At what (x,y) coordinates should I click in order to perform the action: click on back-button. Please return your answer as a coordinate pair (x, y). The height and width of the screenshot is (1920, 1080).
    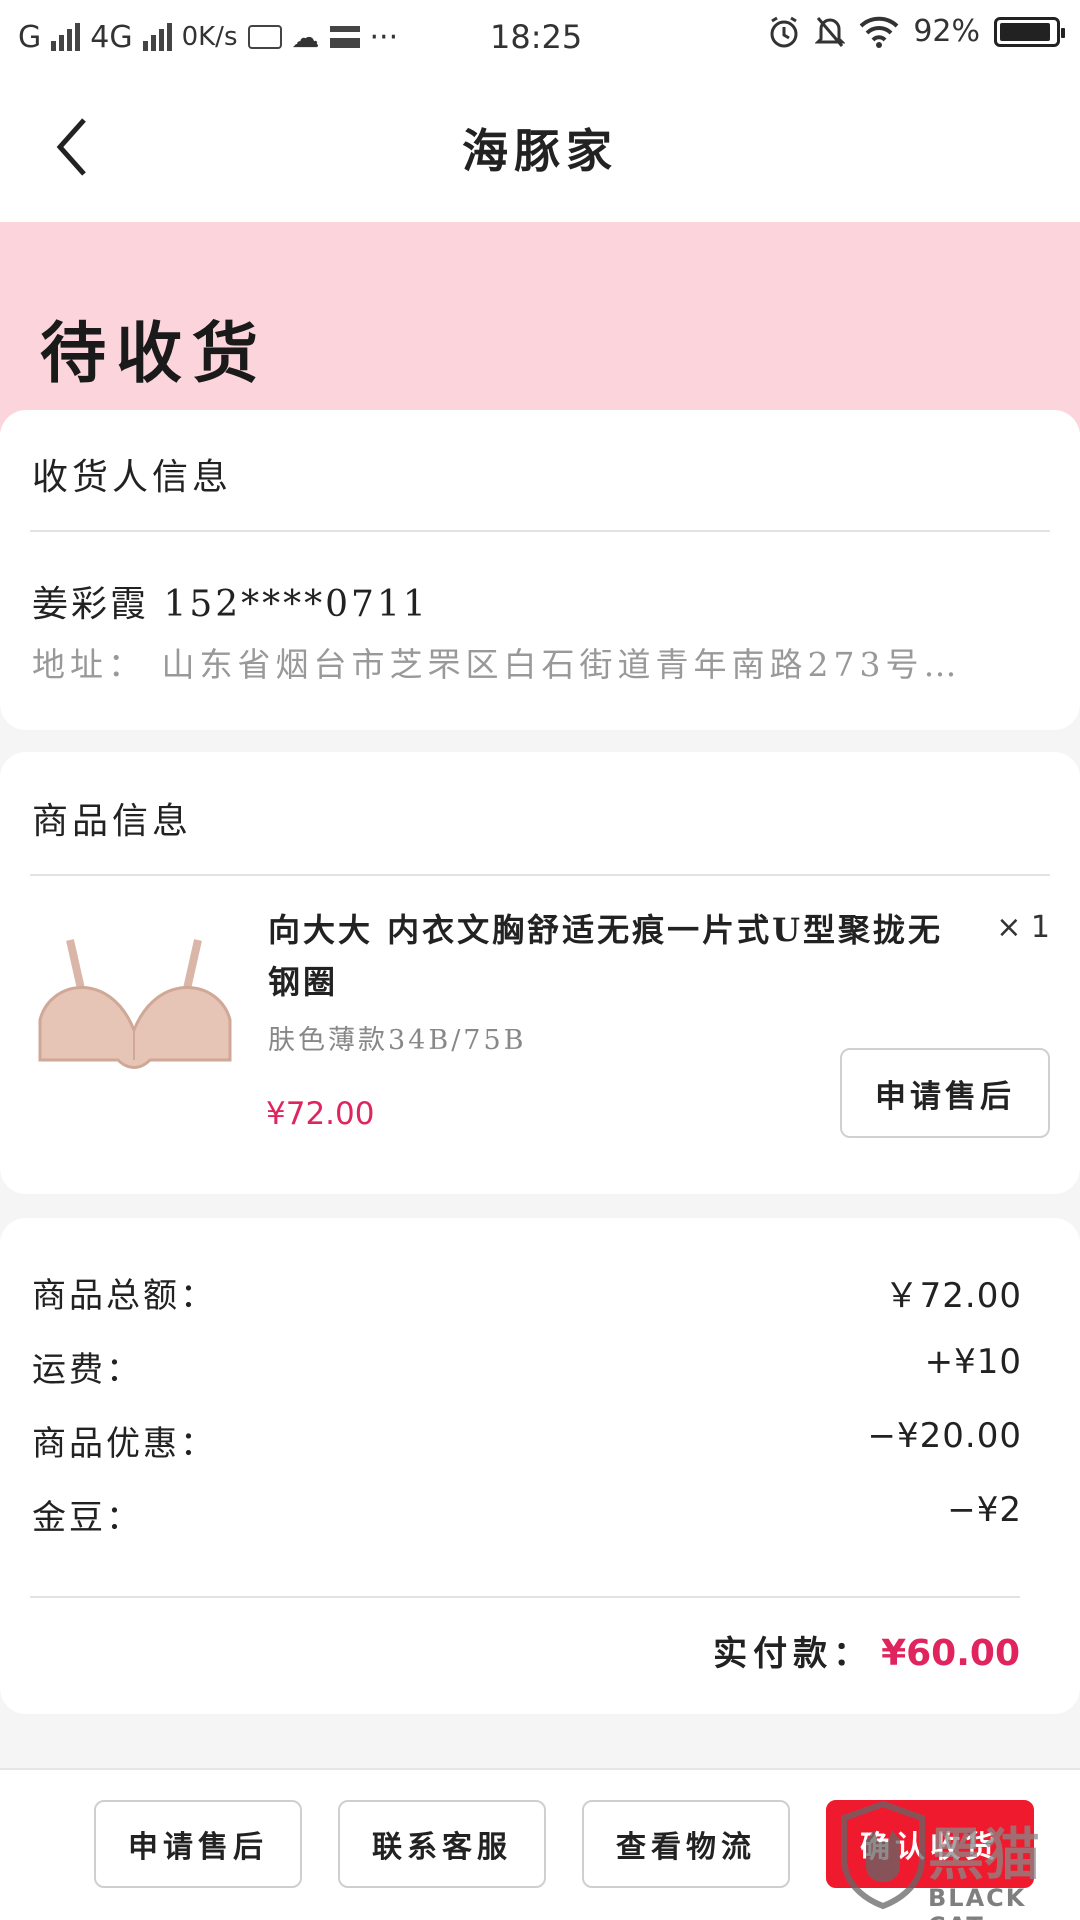
    Looking at the image, I should click on (78, 147).